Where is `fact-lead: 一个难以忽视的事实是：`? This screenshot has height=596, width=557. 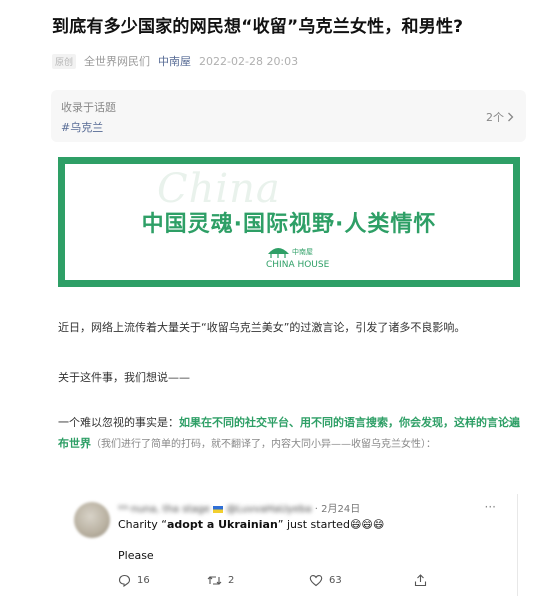
fact-lead: 一个难以忽视的事实是： is located at coordinates (118, 422).